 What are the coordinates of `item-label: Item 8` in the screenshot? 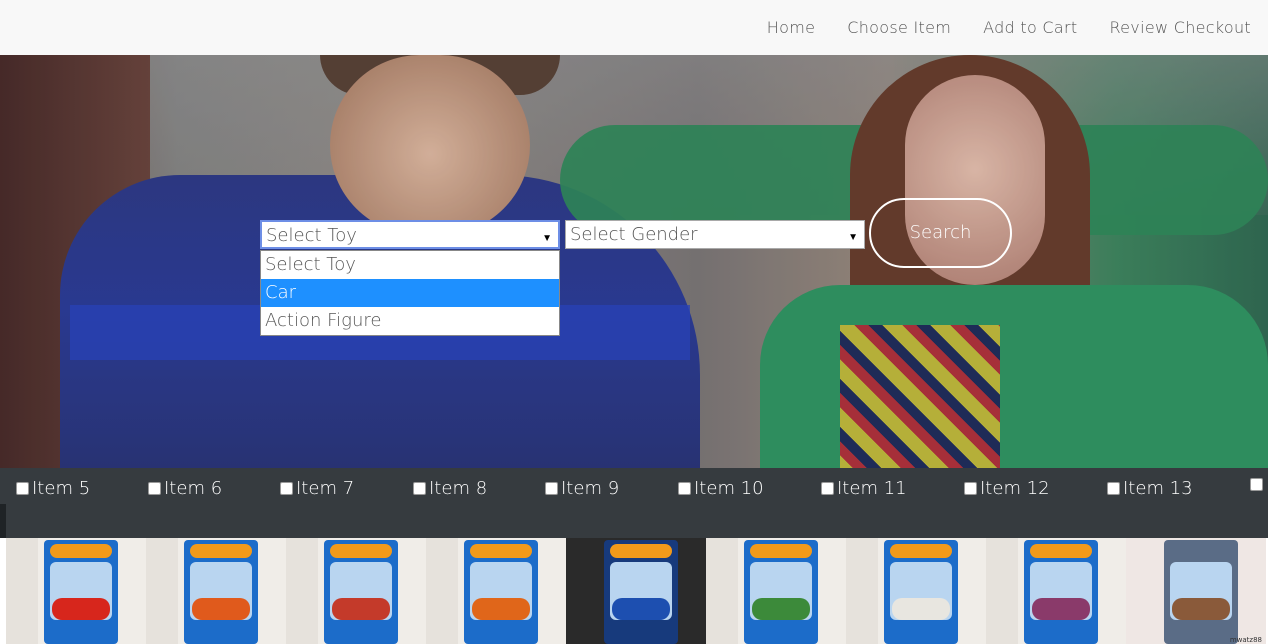 It's located at (458, 488).